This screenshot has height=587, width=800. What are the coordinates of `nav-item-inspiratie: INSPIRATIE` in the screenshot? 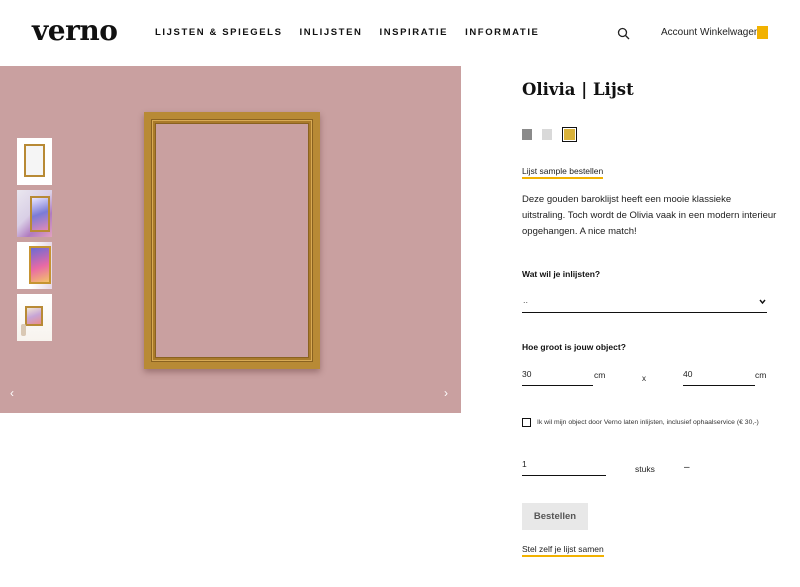 It's located at (413, 32).